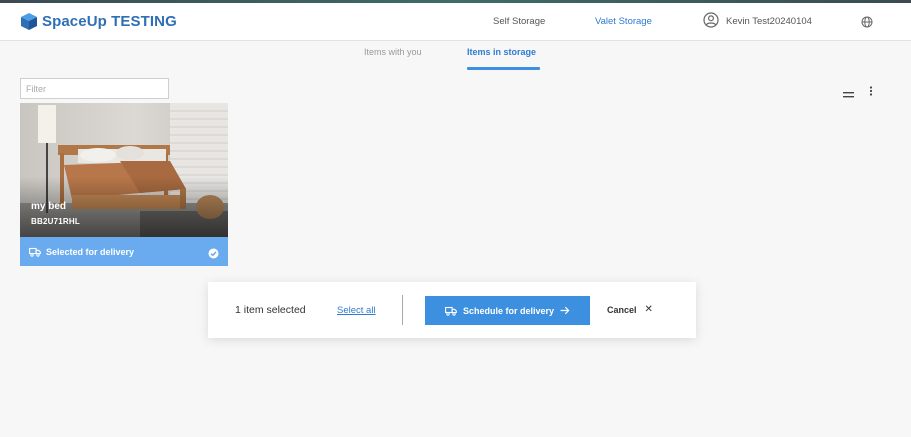 This screenshot has width=911, height=437. What do you see at coordinates (648, 309) in the screenshot?
I see `close-icon: ✕` at bounding box center [648, 309].